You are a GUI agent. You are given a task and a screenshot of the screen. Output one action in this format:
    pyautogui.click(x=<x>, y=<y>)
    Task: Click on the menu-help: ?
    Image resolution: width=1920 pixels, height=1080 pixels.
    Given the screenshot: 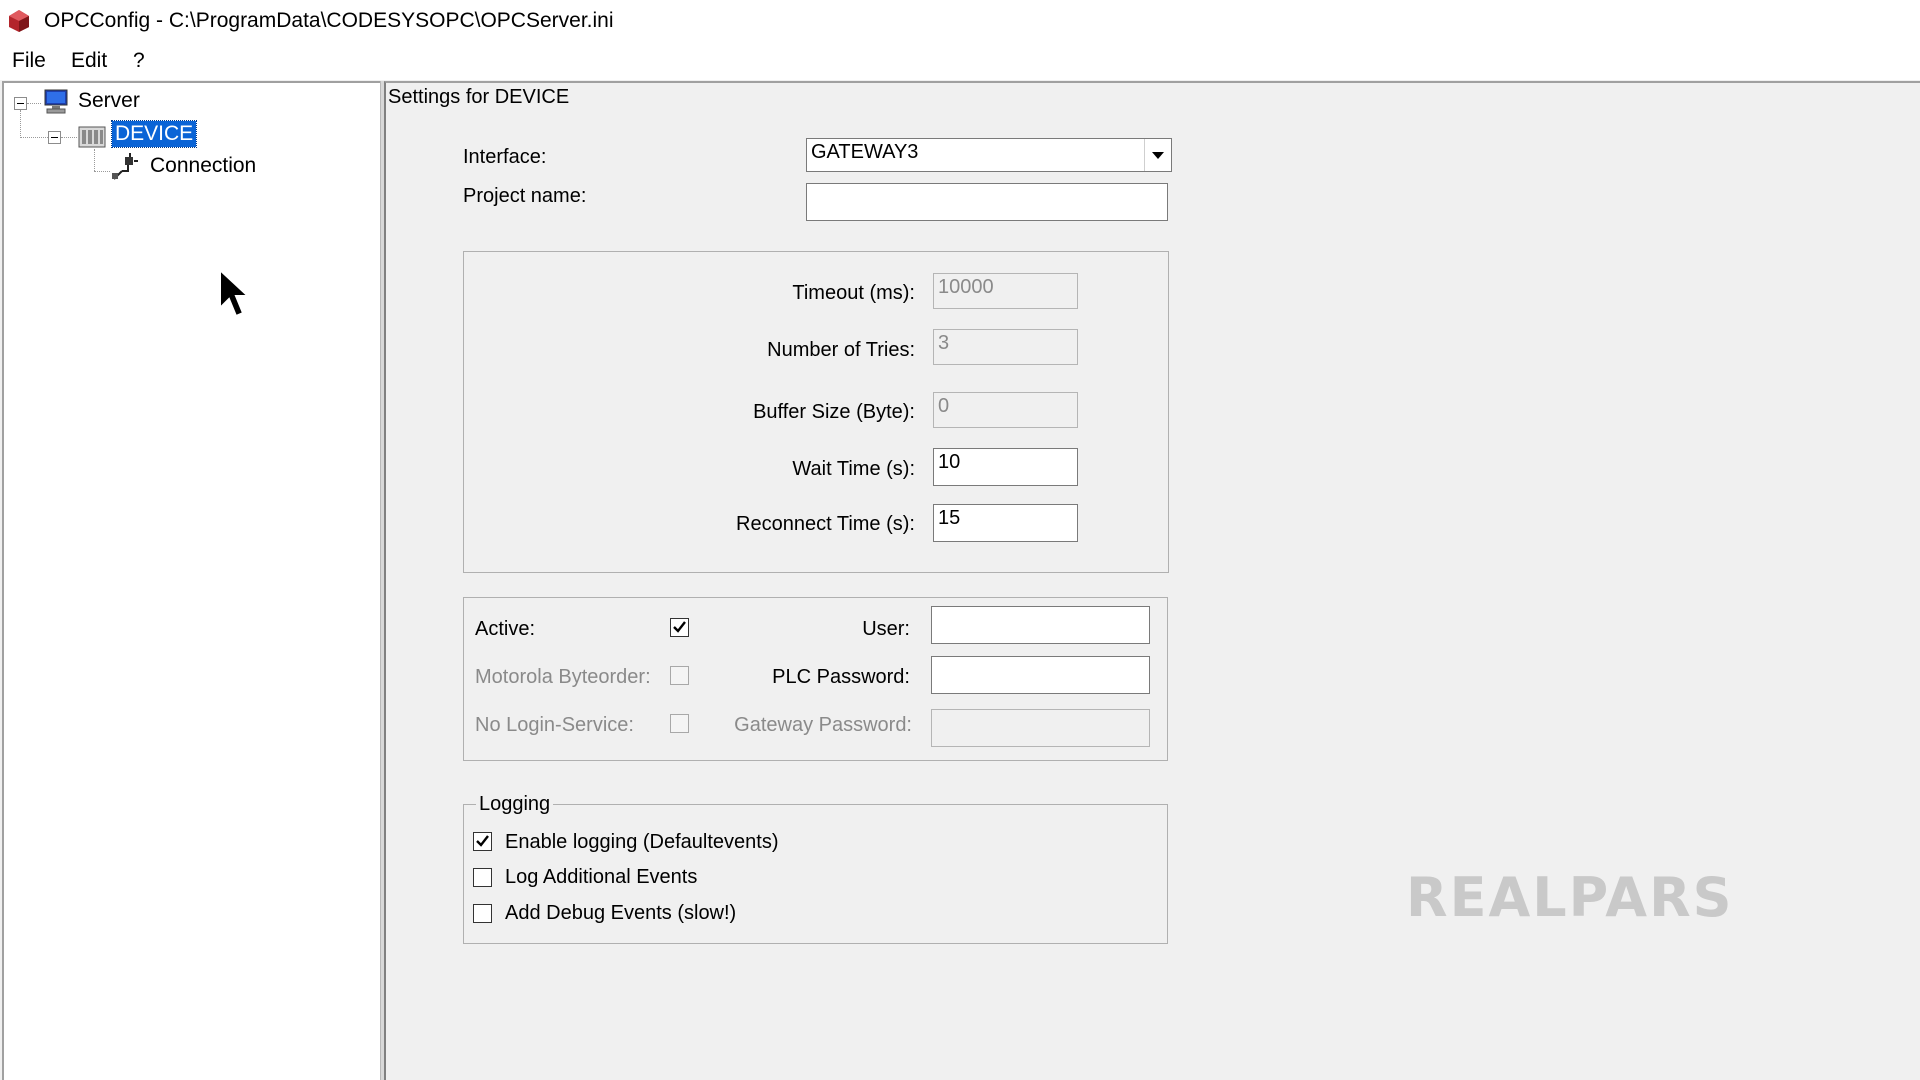 What is the action you would take?
    pyautogui.click(x=139, y=61)
    